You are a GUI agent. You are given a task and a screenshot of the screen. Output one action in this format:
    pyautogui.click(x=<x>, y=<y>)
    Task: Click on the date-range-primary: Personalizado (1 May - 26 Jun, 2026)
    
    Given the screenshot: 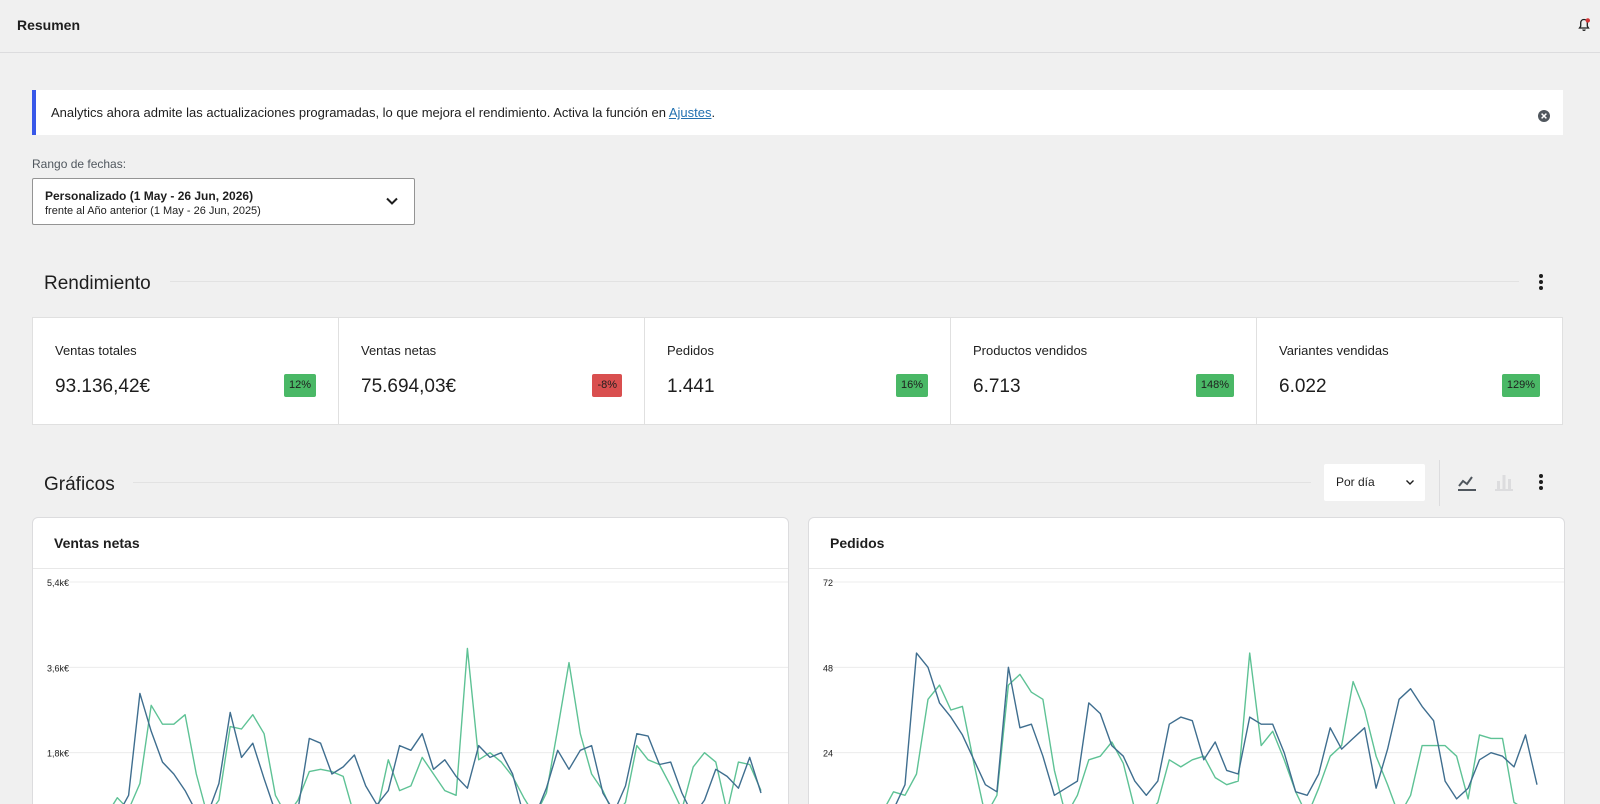 What is the action you would take?
    pyautogui.click(x=149, y=196)
    